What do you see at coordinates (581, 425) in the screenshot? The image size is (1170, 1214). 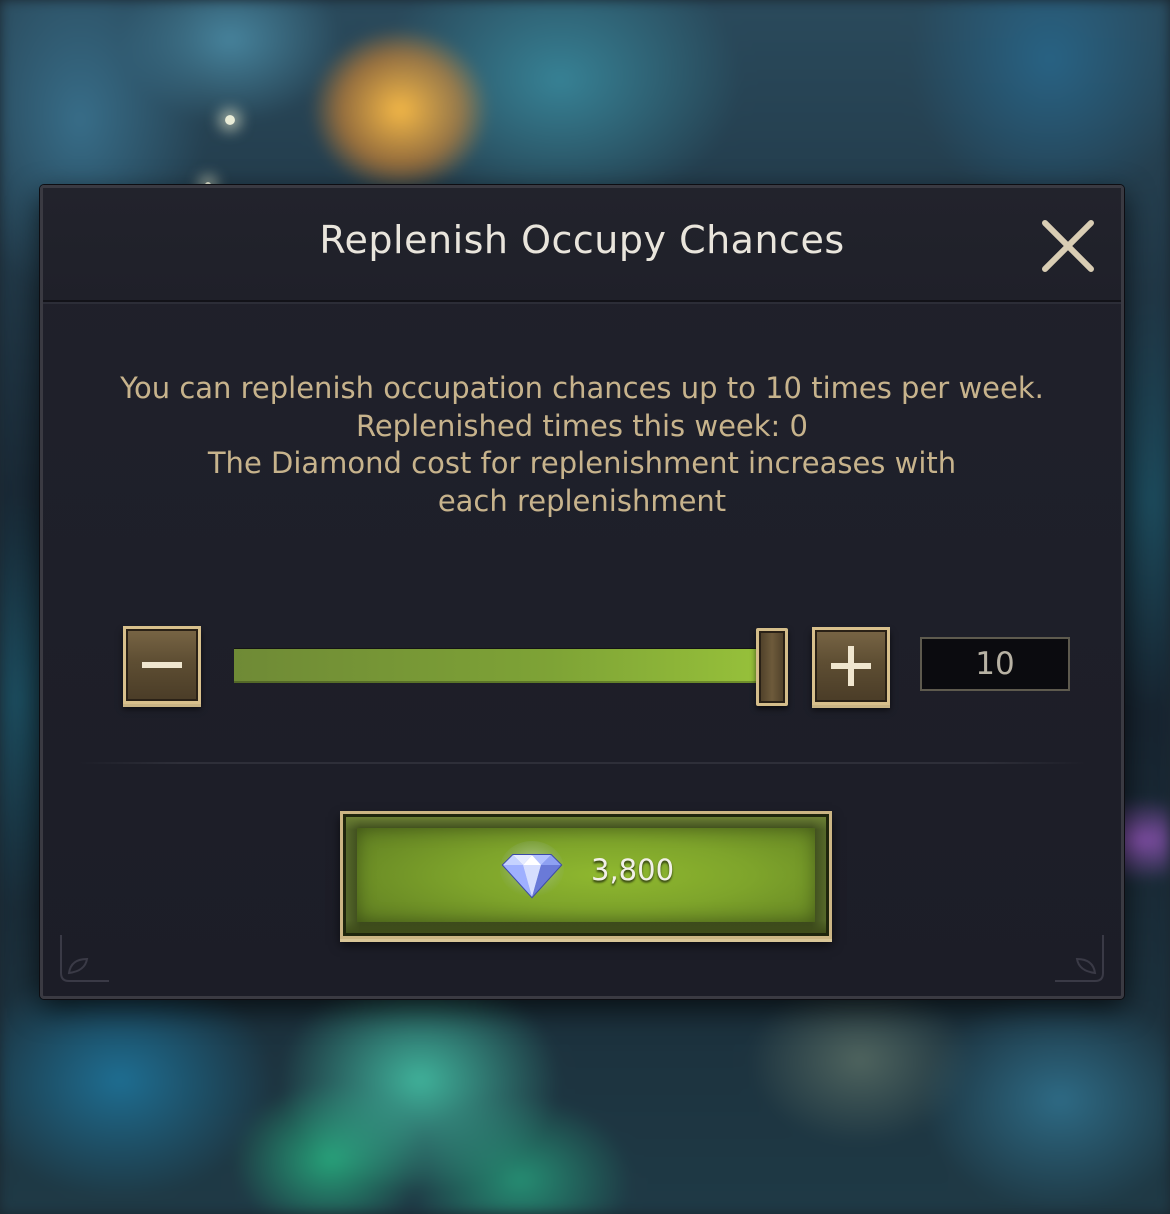 I see `info-line-replenished-count: Replenished times this week: 0` at bounding box center [581, 425].